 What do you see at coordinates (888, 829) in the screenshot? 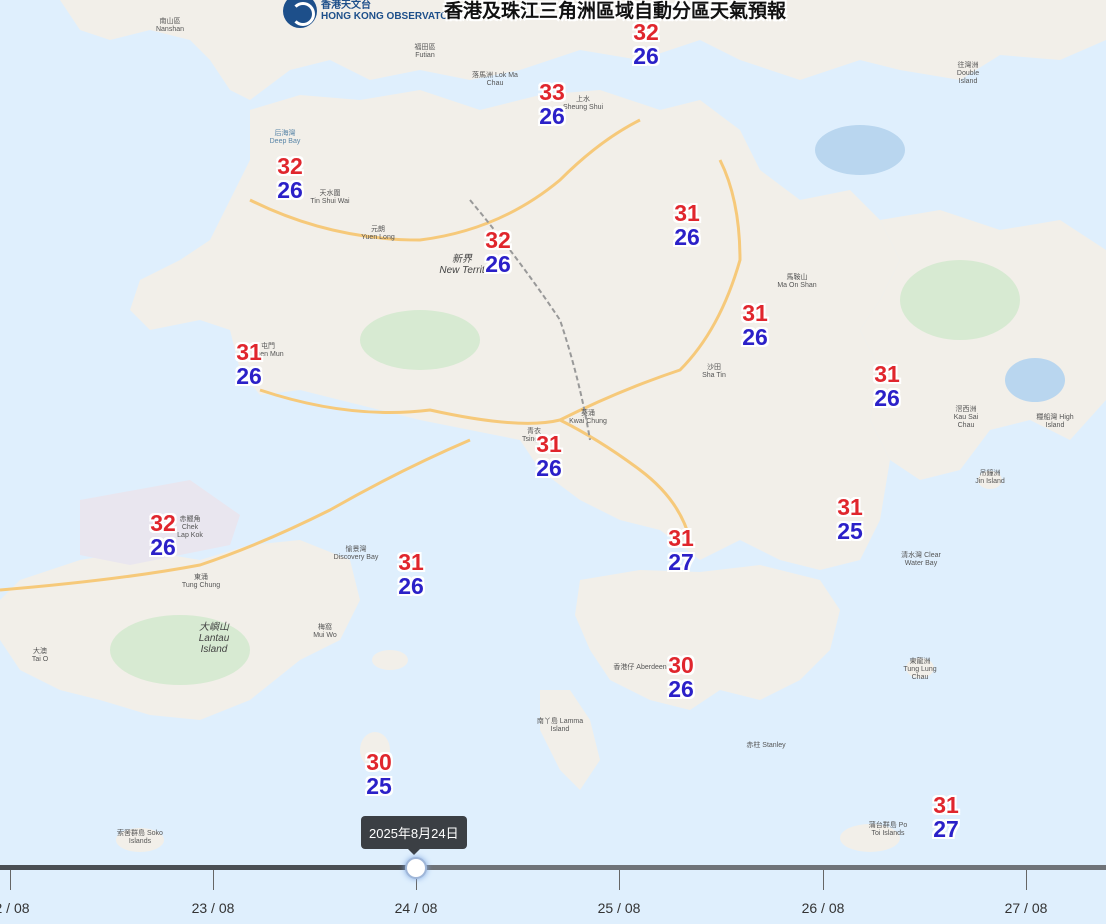
I see `place-label: 蒲台群島 Po Toi Islands` at bounding box center [888, 829].